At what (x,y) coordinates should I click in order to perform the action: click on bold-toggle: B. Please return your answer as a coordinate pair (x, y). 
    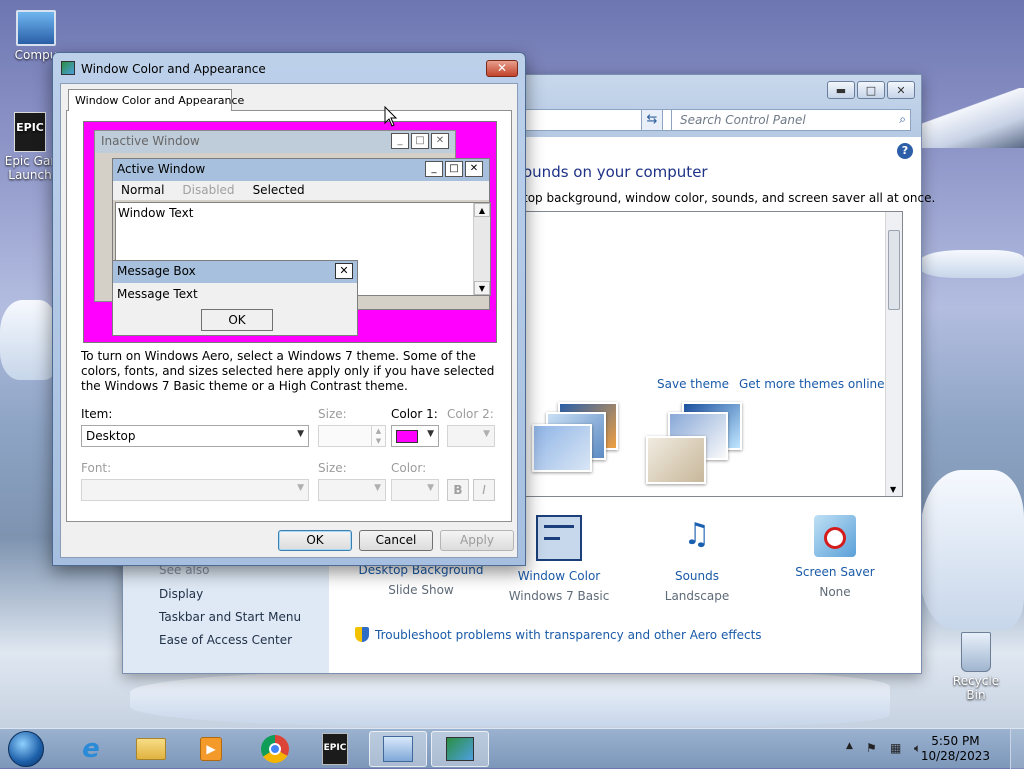
    Looking at the image, I should click on (458, 490).